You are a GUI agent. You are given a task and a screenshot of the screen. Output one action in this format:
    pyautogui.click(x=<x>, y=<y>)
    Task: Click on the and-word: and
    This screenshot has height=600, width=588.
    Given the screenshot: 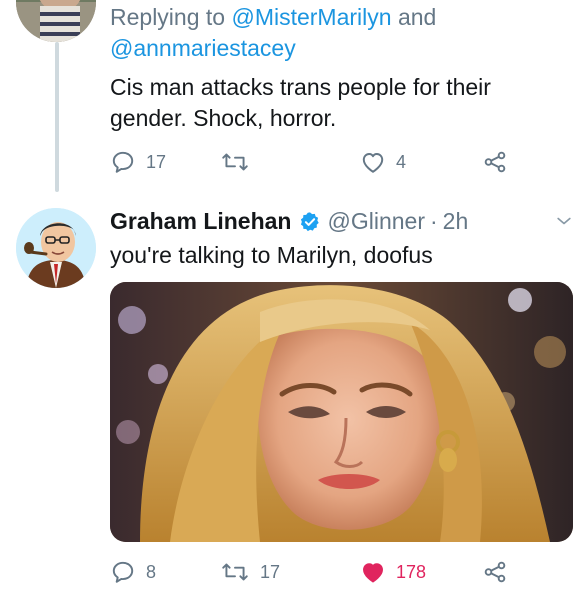 What is the action you would take?
    pyautogui.click(x=417, y=17)
    